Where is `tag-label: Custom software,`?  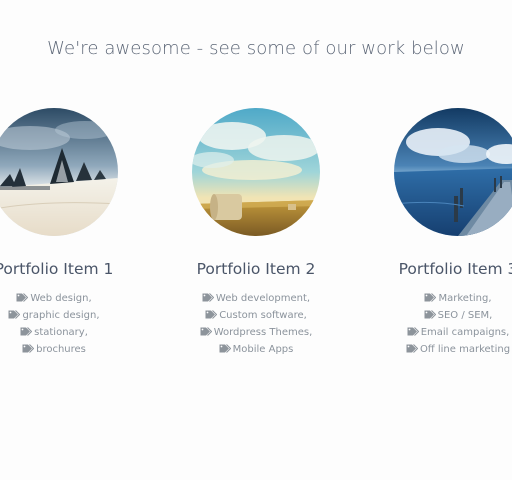
tag-label: Custom software, is located at coordinates (263, 315).